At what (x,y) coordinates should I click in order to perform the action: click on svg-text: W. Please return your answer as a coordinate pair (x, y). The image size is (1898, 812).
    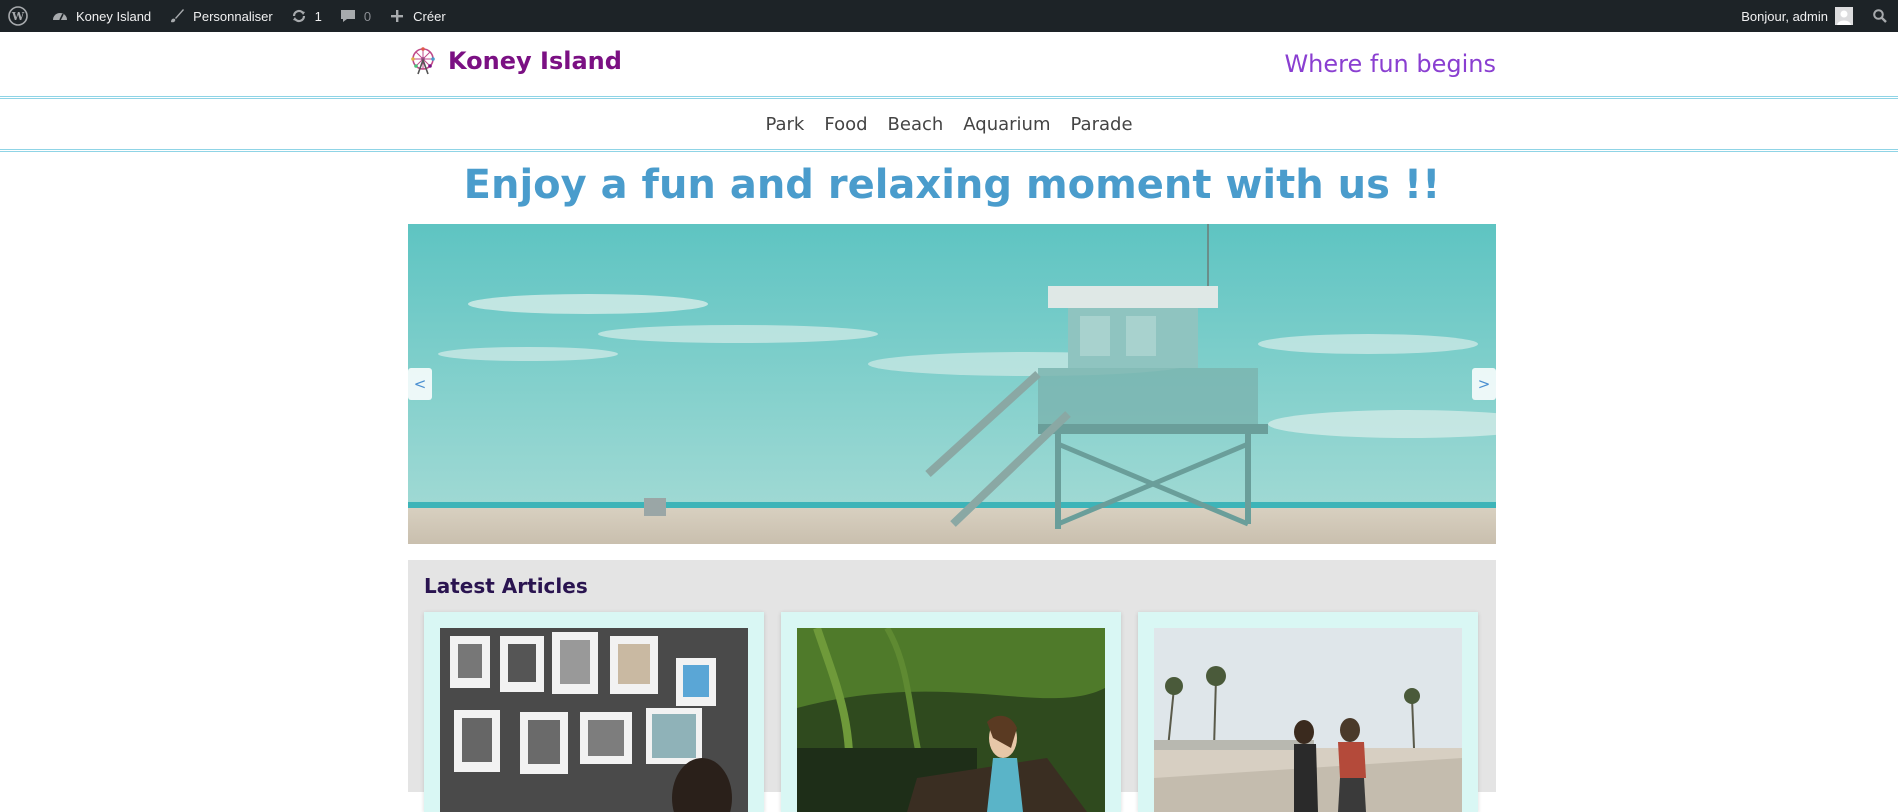
    Looking at the image, I should click on (18, 16).